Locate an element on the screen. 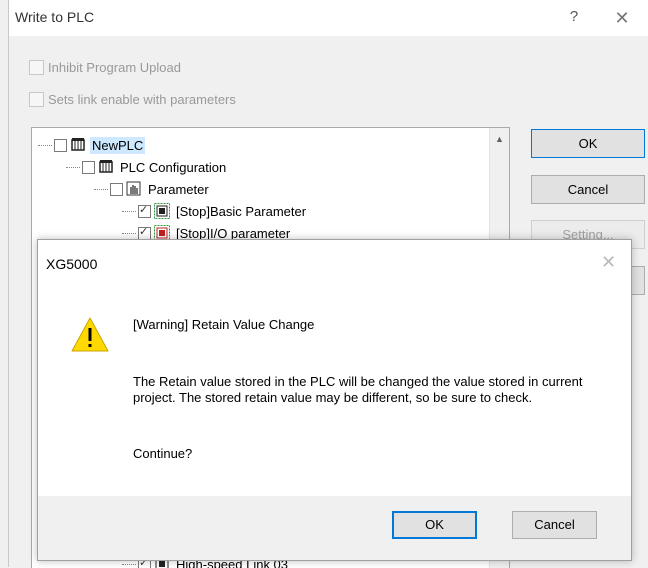 The width and height of the screenshot is (648, 568). help-button: ? is located at coordinates (574, 17).